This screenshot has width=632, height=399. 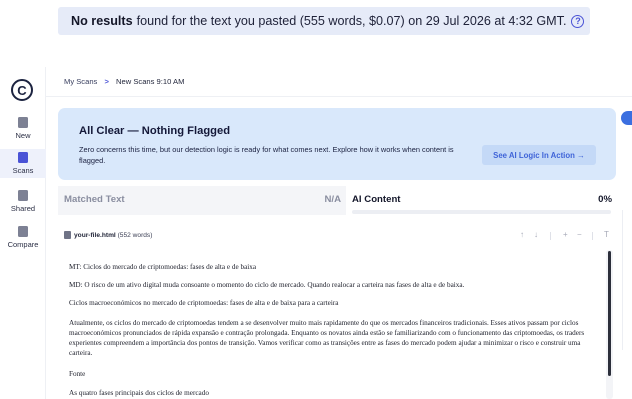 I want to click on right-rail, so click(x=627, y=280).